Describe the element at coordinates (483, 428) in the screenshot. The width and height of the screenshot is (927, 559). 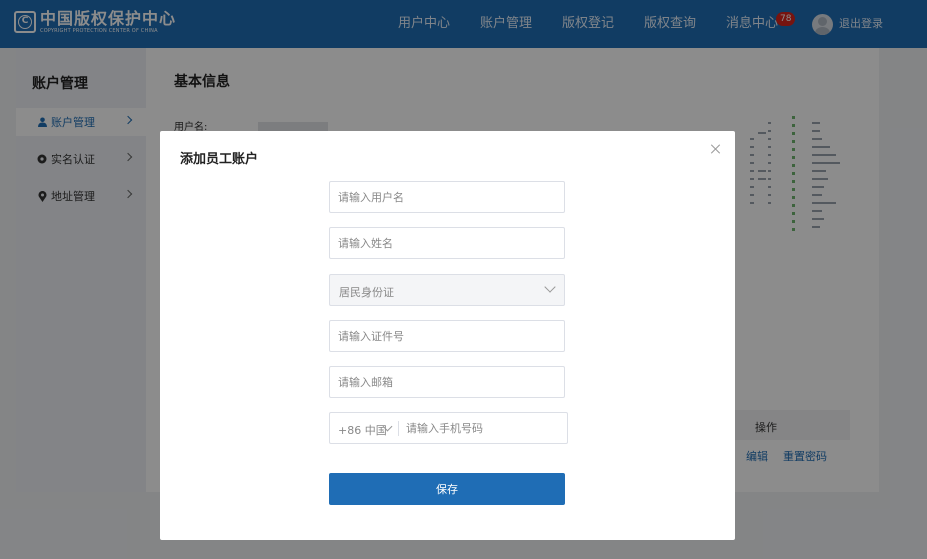
I see `phone-input` at that location.